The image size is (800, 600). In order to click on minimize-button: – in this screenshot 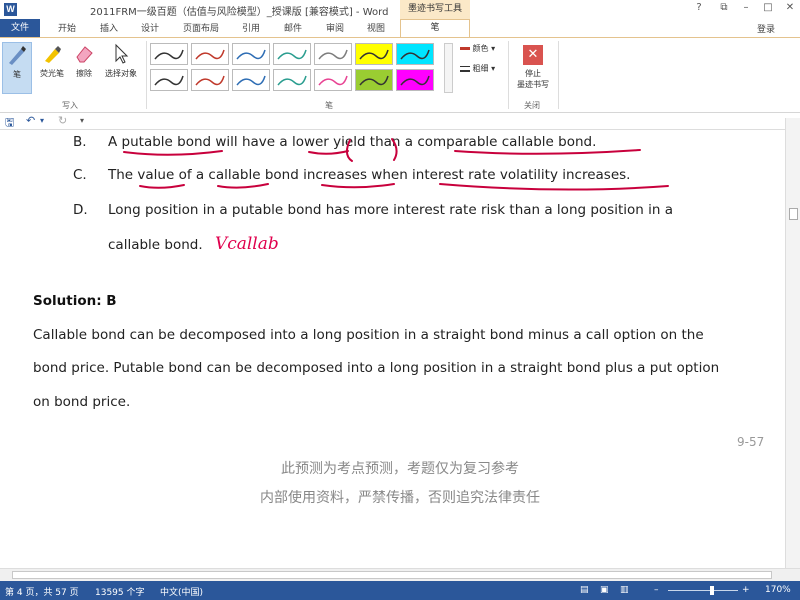, I will do `click(746, 7)`.